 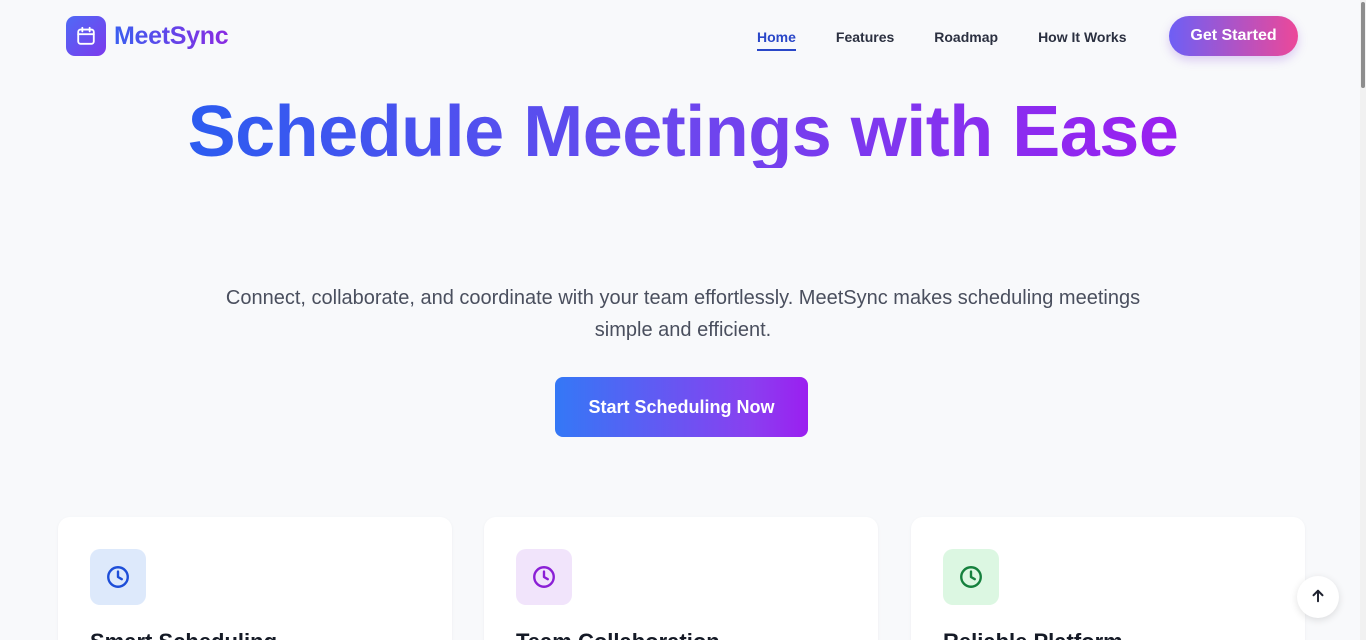 I want to click on main-nav: Home Features Roadmap How It Works, so click(x=961, y=39).